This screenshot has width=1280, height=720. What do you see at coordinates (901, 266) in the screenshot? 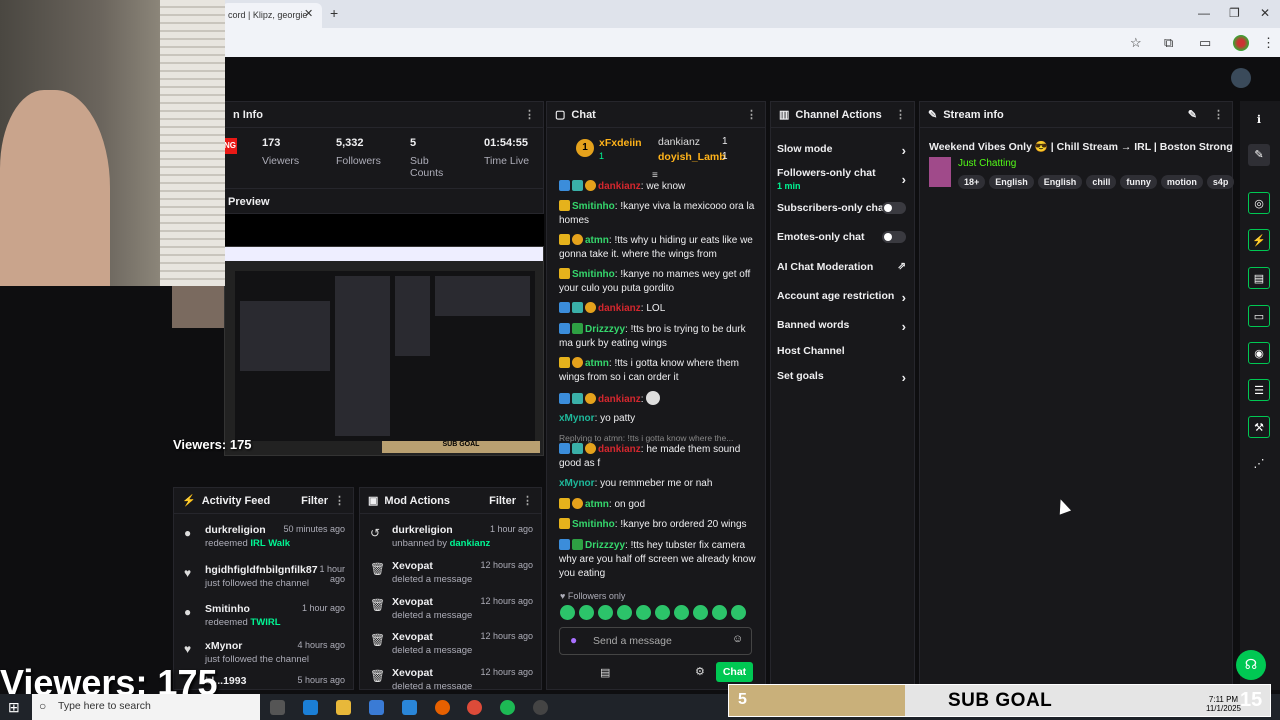
I see `external-link-icon: ⇗` at bounding box center [901, 266].